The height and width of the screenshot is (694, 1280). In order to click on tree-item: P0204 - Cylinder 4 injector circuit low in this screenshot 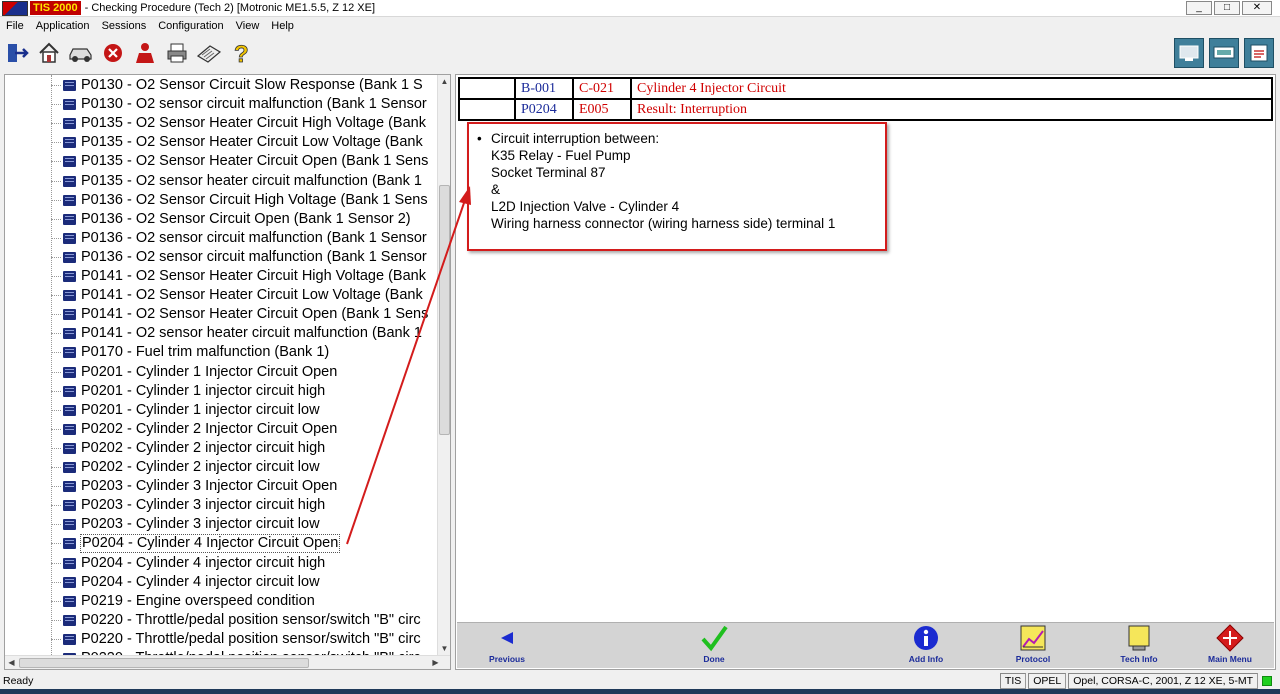, I will do `click(221, 582)`.